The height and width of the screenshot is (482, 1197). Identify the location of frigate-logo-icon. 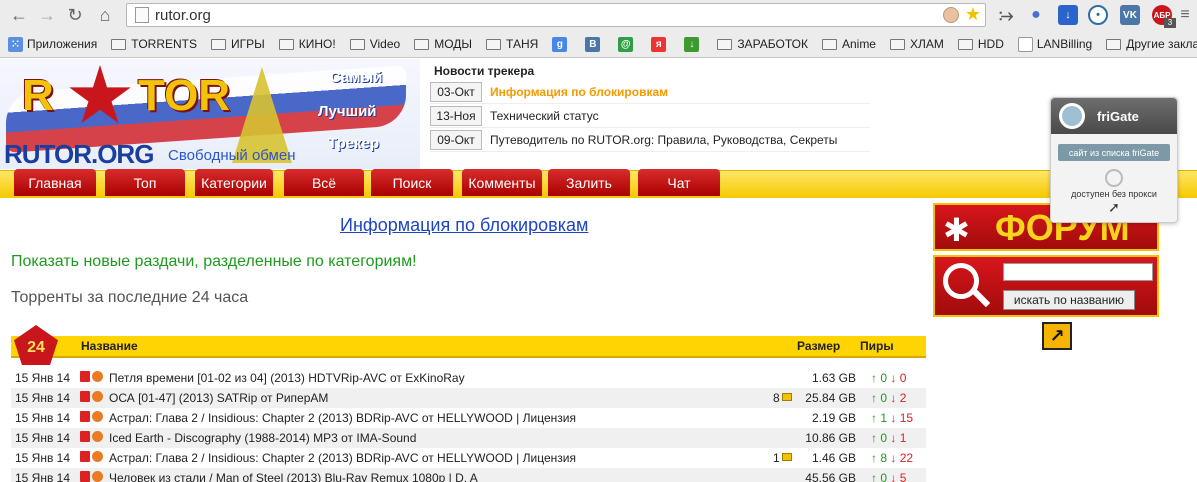
(1072, 116).